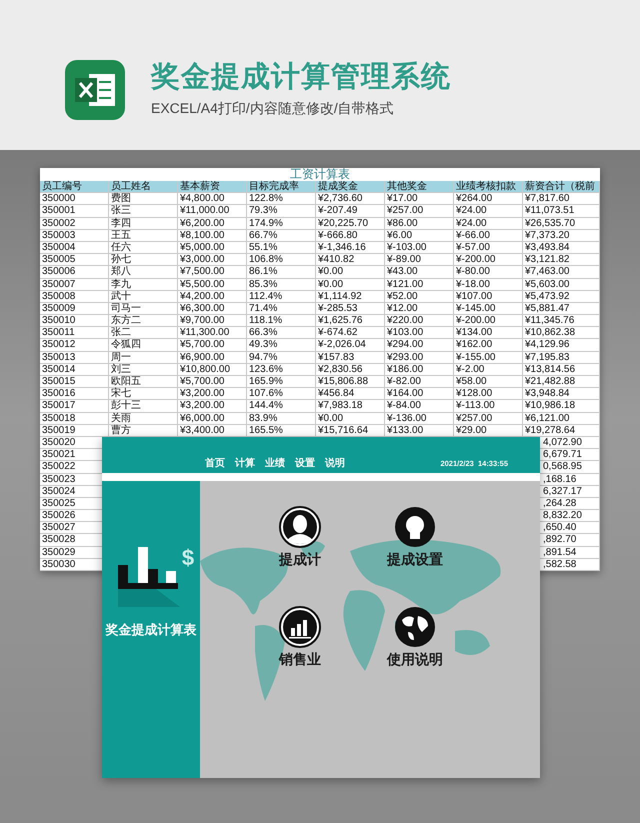  Describe the element at coordinates (488, 187) in the screenshot. I see `column-header: 业绩考核扣款` at that location.